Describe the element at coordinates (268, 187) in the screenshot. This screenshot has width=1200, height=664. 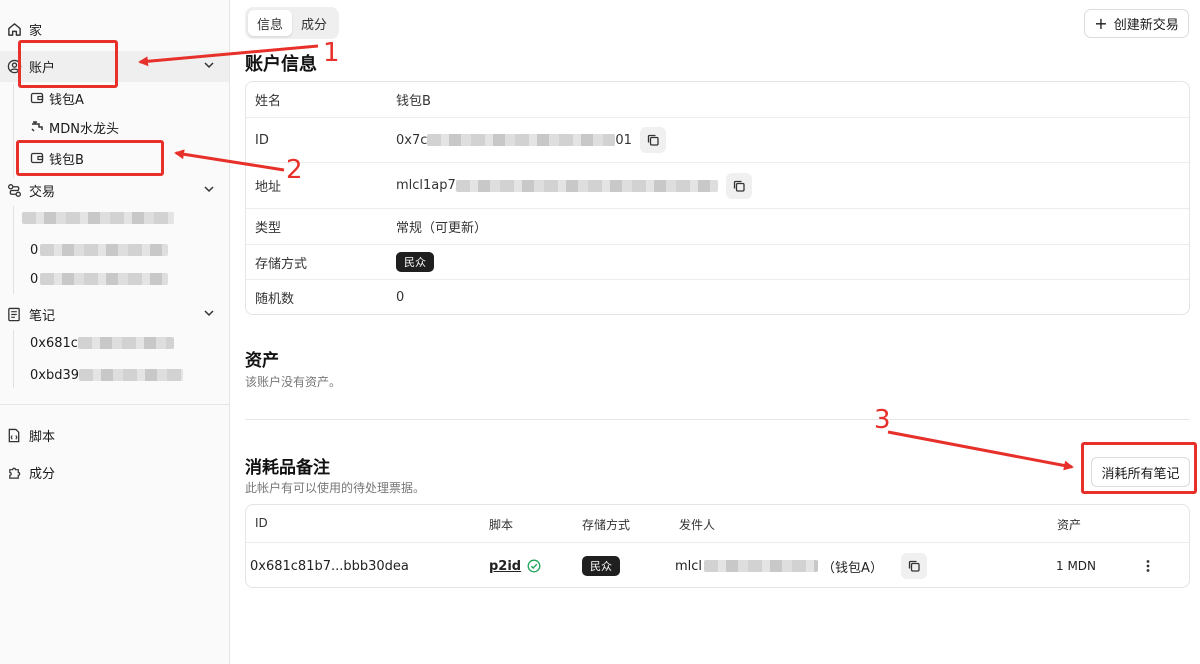
I see `info-key: 地址` at that location.